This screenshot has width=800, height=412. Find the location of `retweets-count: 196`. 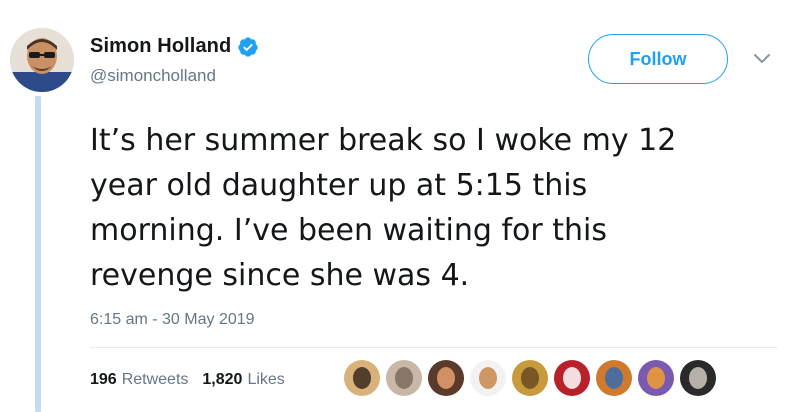

retweets-count: 196 is located at coordinates (103, 379).